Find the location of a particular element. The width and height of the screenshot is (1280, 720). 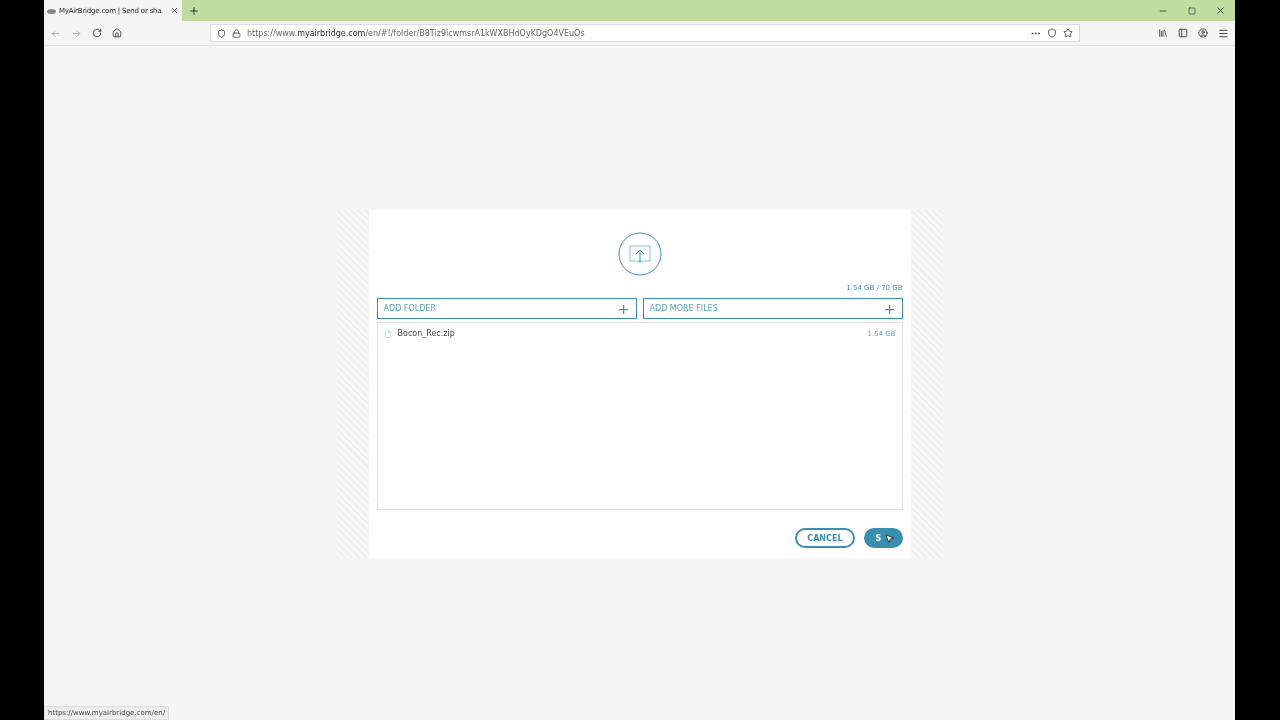

close-icon is located at coordinates (174, 10).